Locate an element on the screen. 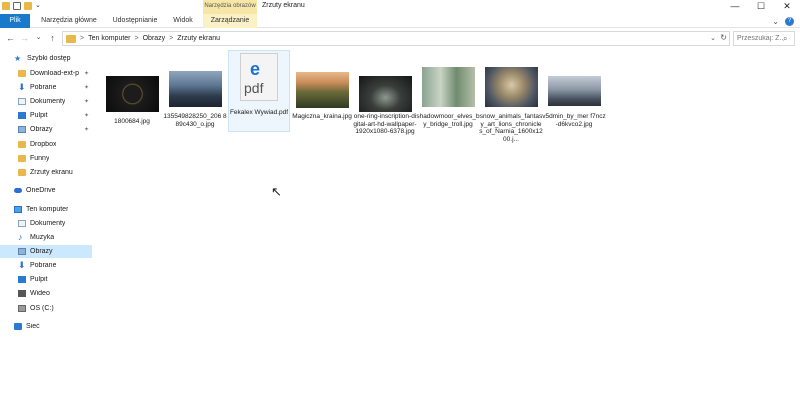  close-button: ✕ is located at coordinates (787, 7).